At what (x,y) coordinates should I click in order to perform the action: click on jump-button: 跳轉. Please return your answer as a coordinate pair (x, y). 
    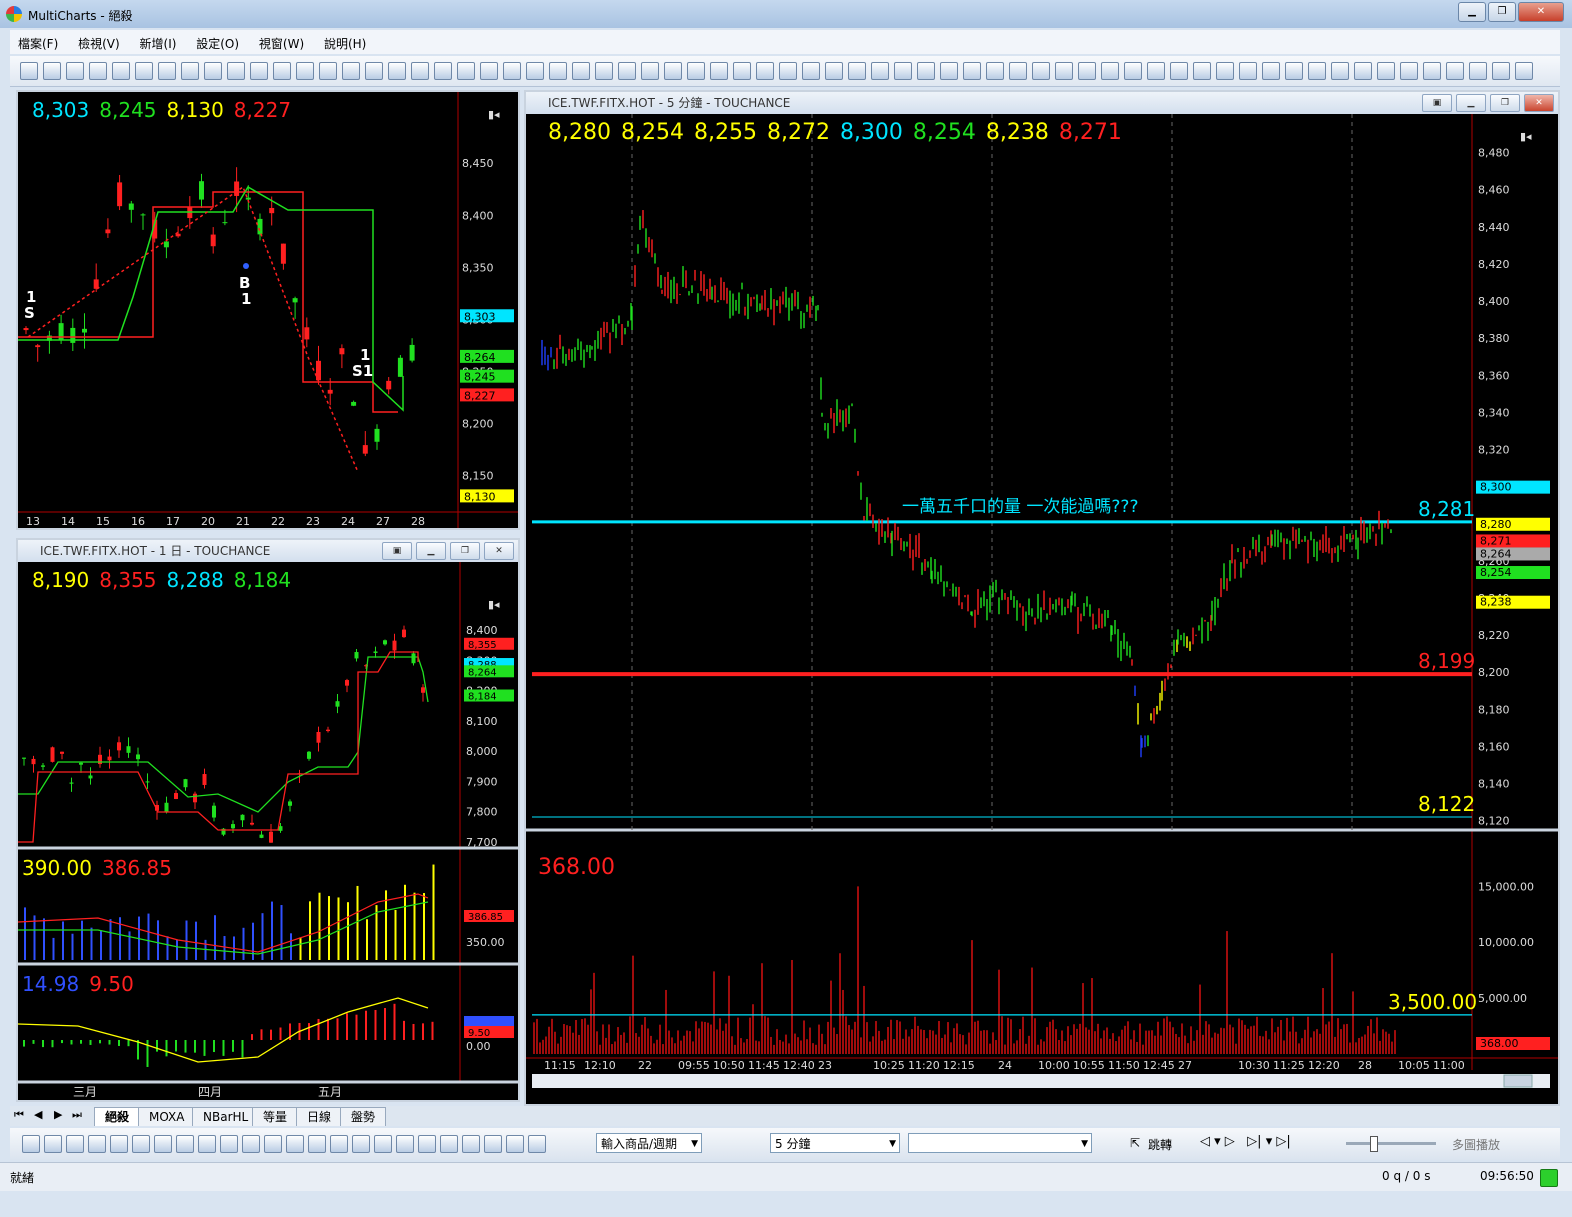
    Looking at the image, I should click on (1160, 1144).